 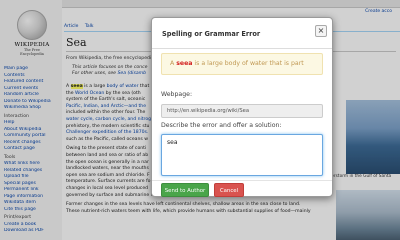 I want to click on describe-label: Describe the error and offer a solution:, so click(x=221, y=125).